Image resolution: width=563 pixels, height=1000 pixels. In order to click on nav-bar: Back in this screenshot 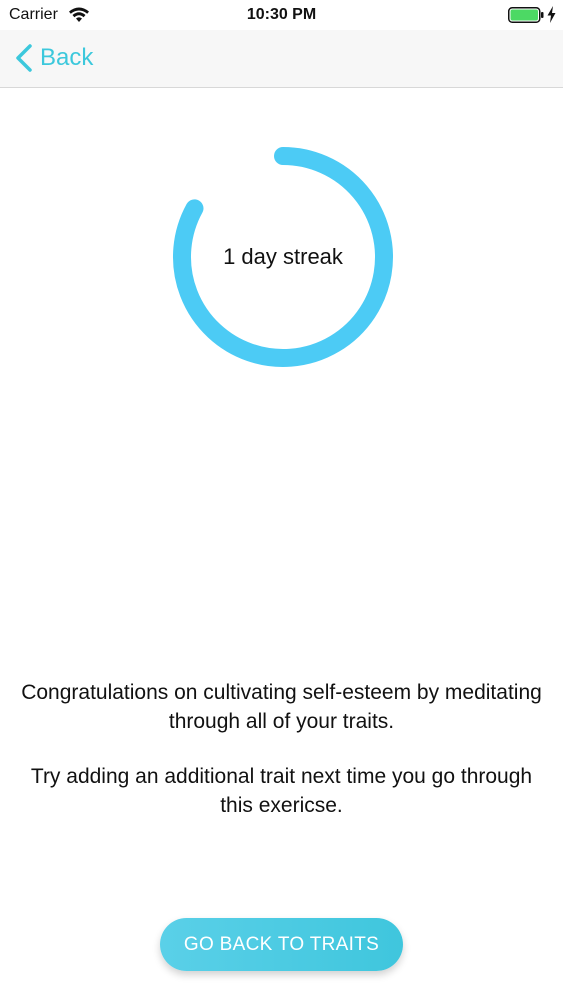, I will do `click(281, 59)`.